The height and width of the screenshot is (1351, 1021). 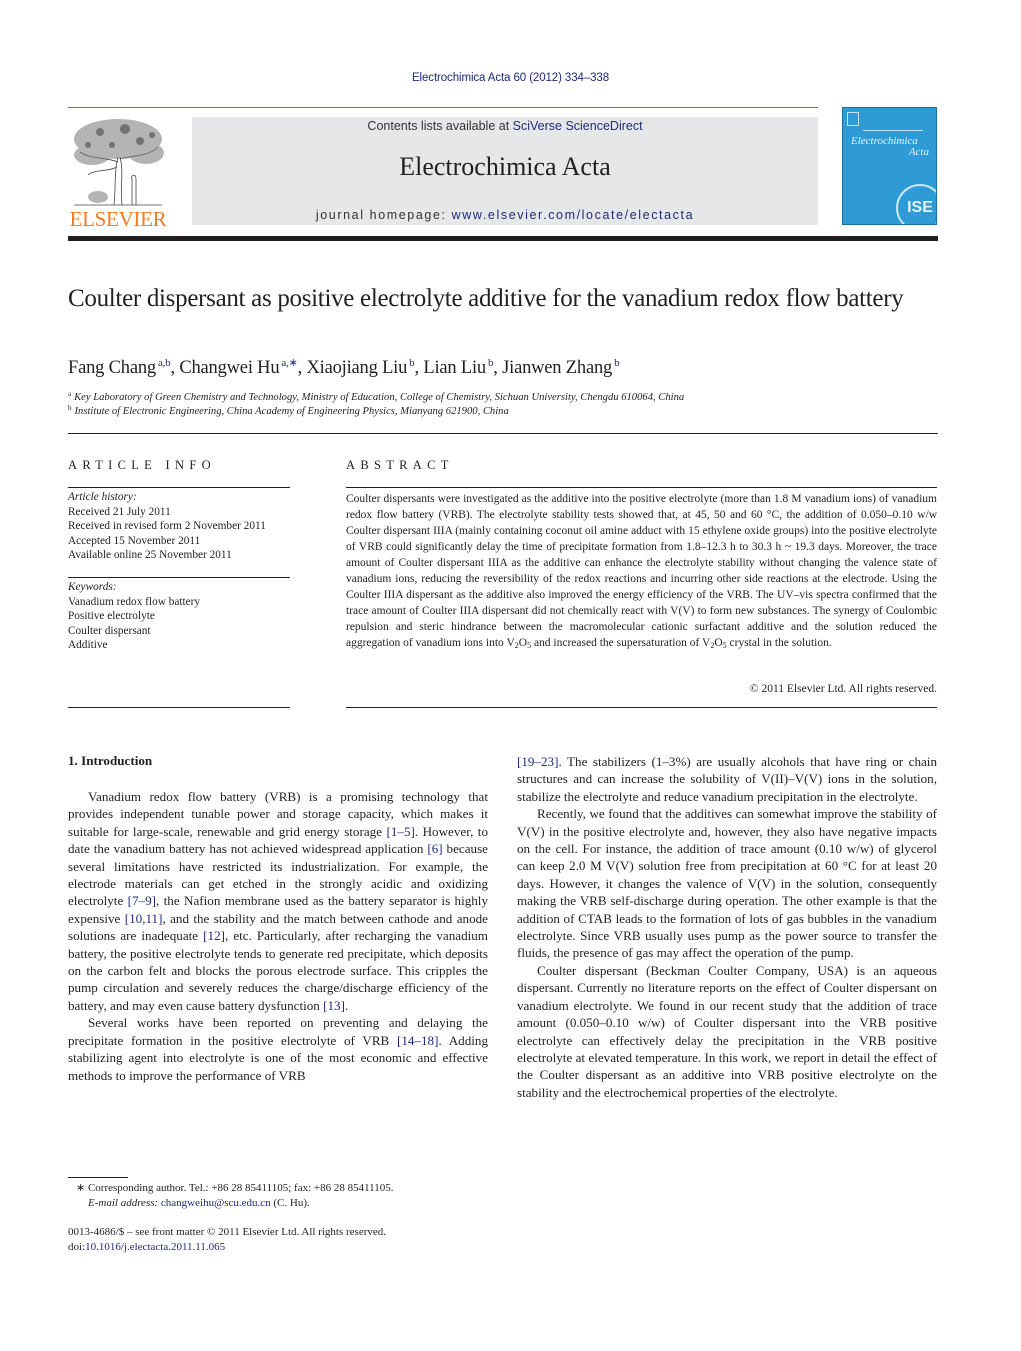 What do you see at coordinates (779, 643) in the screenshot?
I see `abstract-part3: crystal in the solution.` at bounding box center [779, 643].